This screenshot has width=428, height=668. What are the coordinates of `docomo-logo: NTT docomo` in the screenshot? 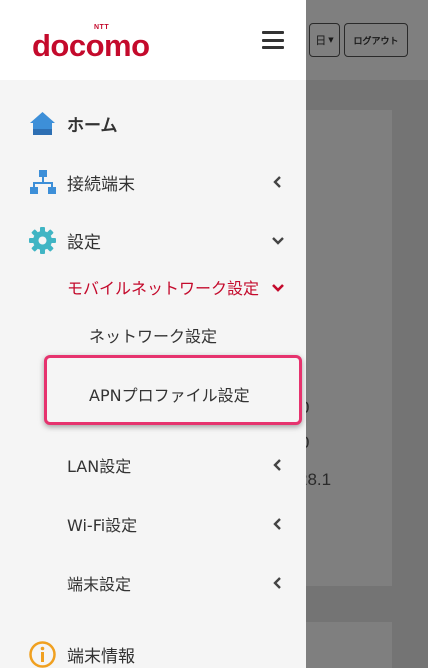 It's located at (102, 44).